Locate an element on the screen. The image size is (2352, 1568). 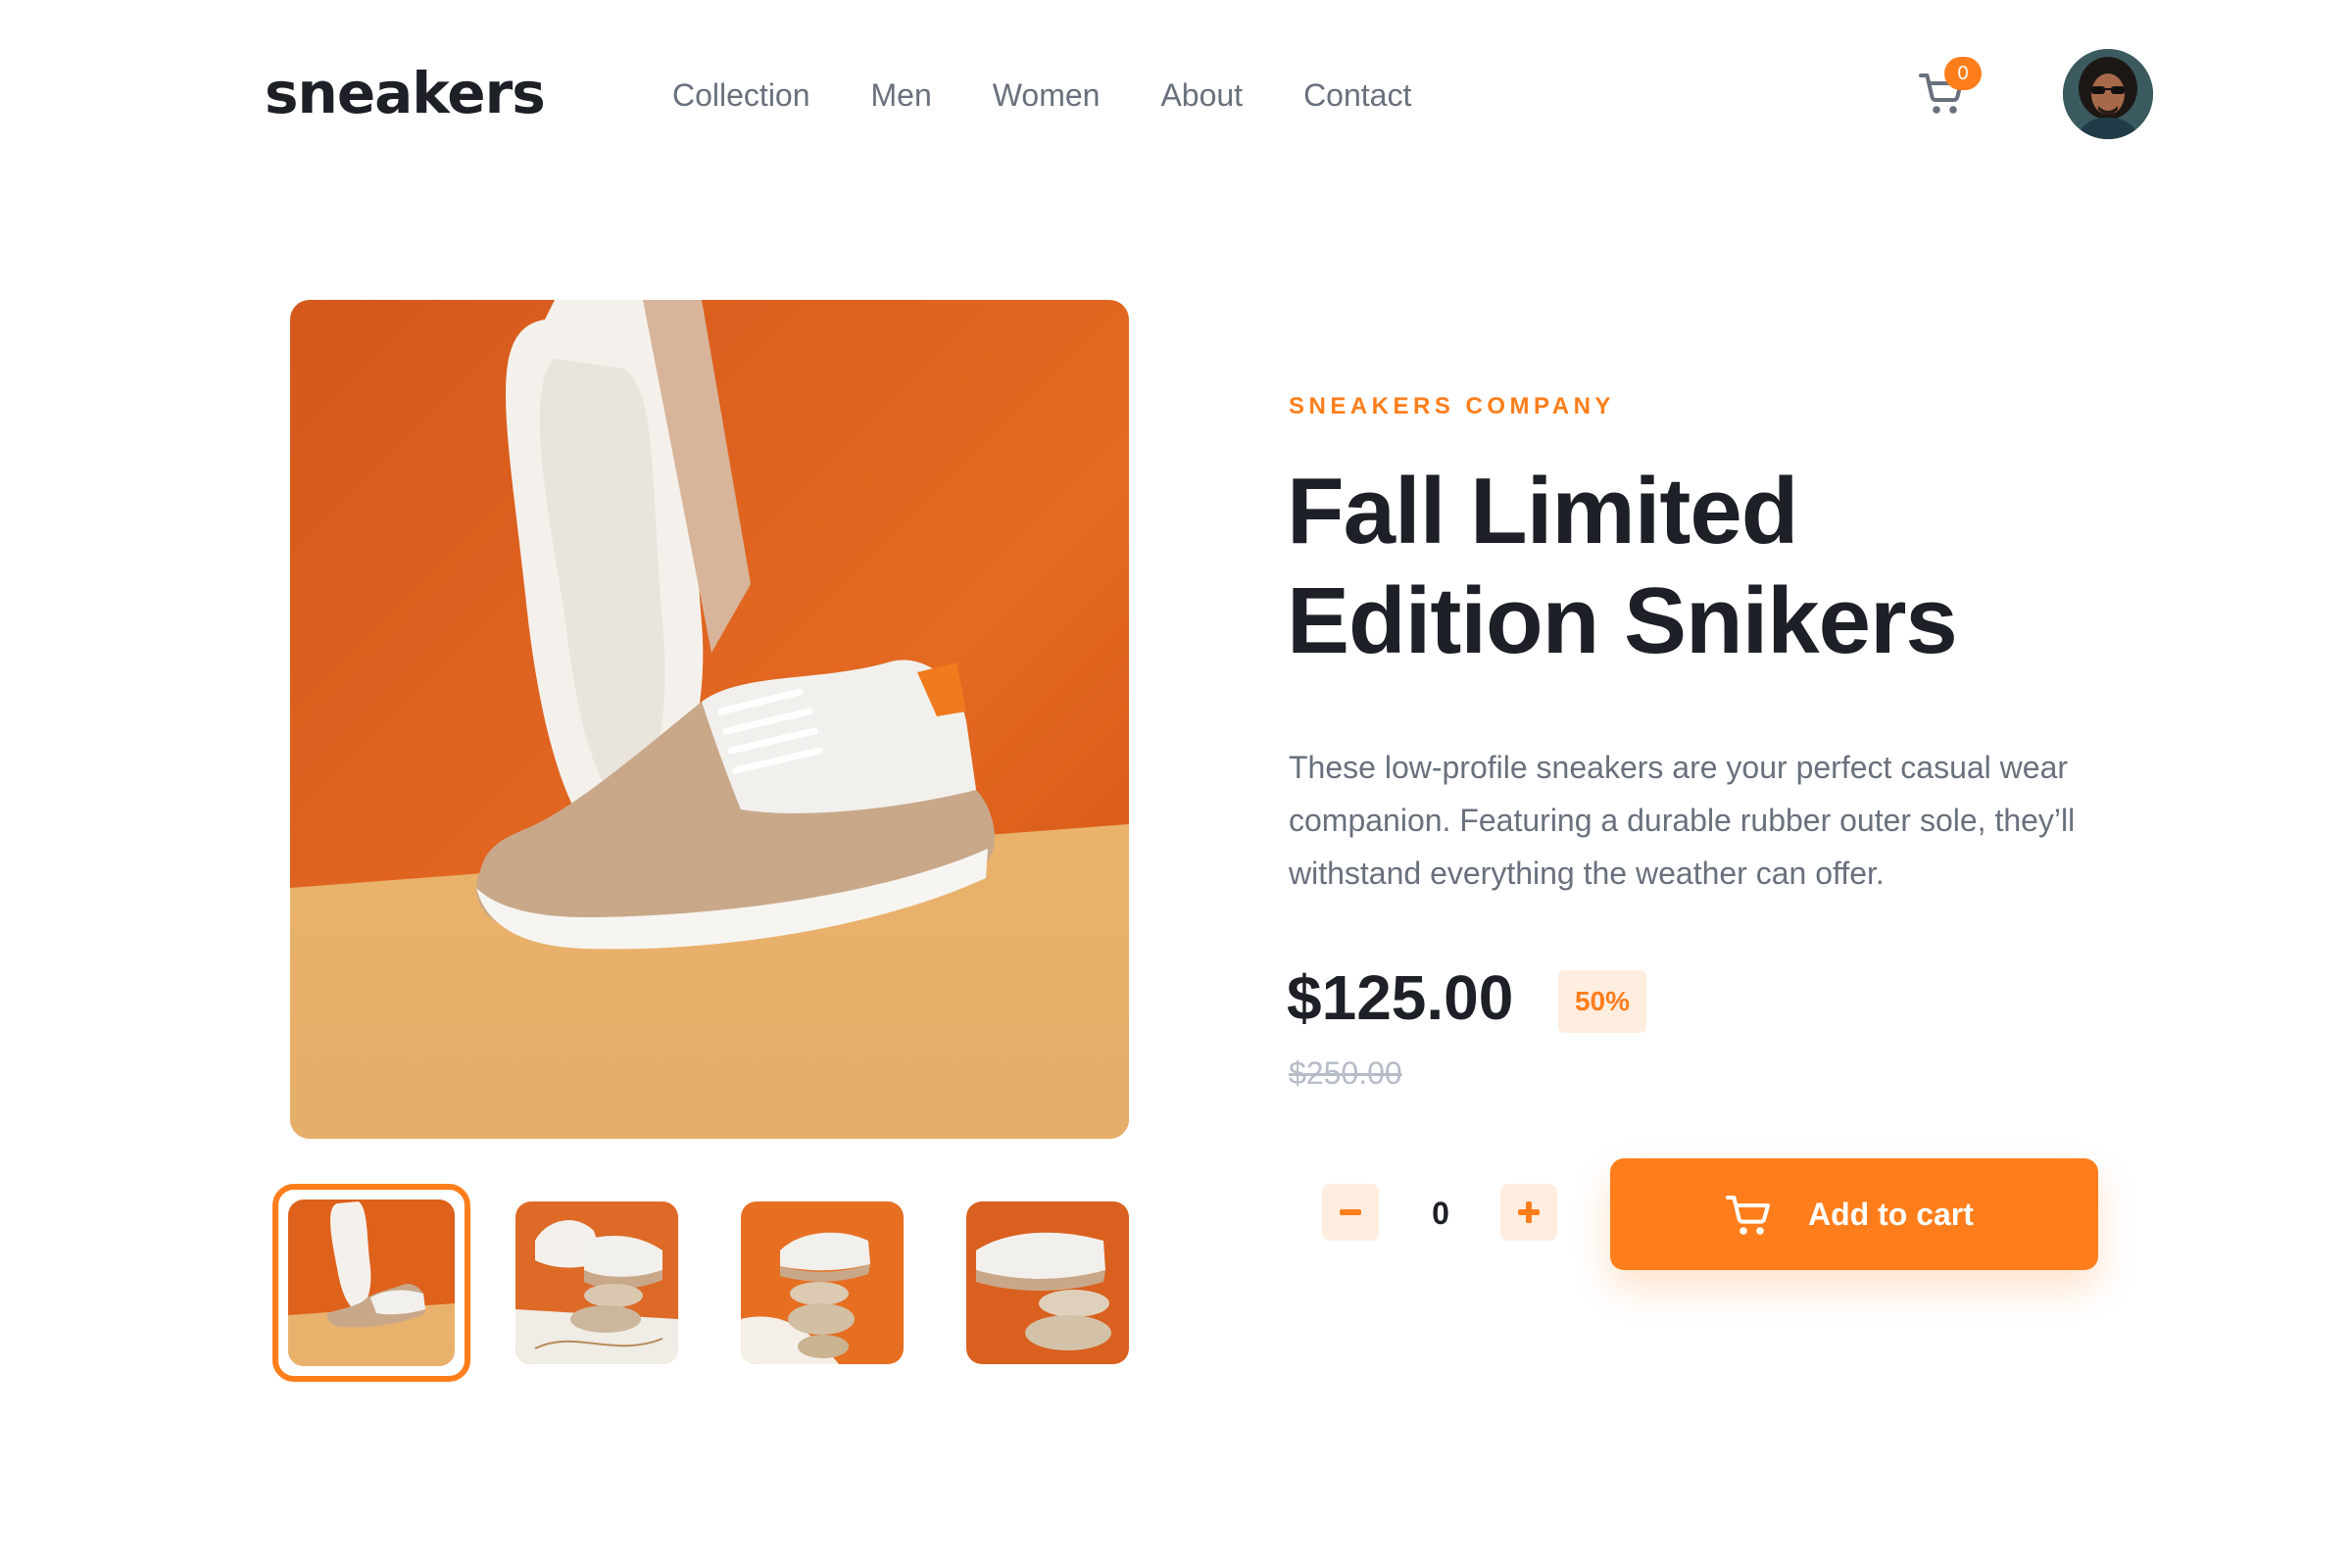
thumbnail-4-photo is located at coordinates (1047, 1282).